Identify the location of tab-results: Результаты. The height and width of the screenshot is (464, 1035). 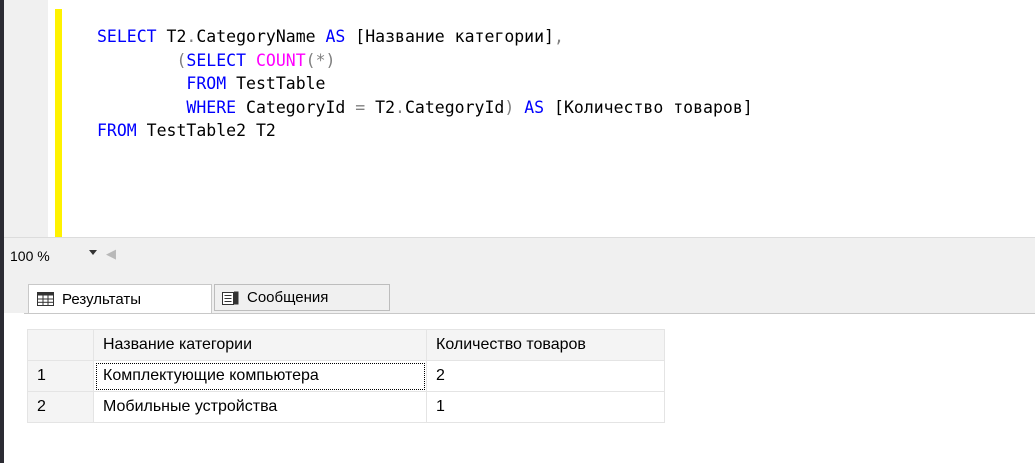
(120, 298).